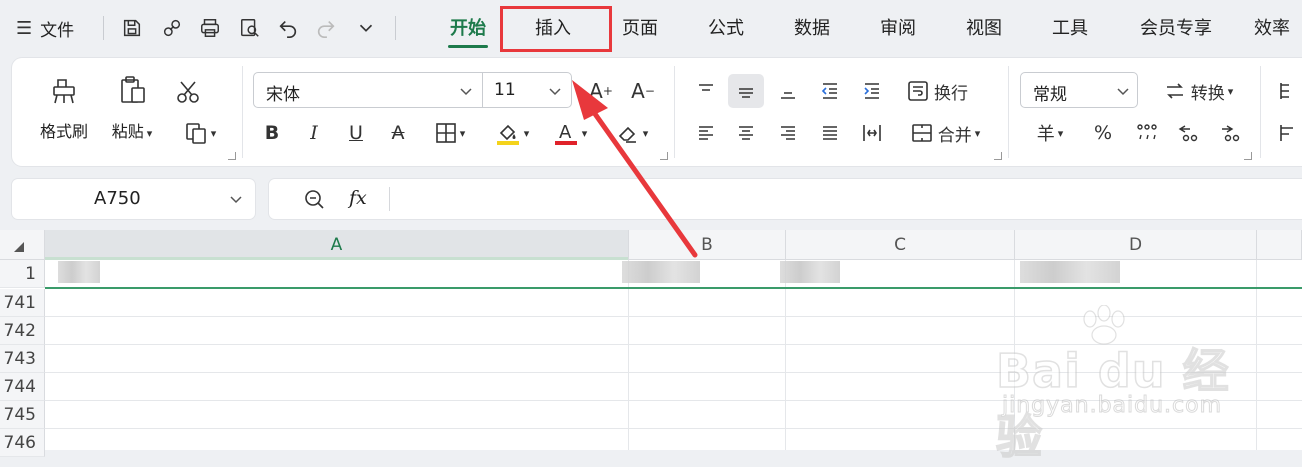 The height and width of the screenshot is (467, 1302). I want to click on select-all-corner, so click(22, 245).